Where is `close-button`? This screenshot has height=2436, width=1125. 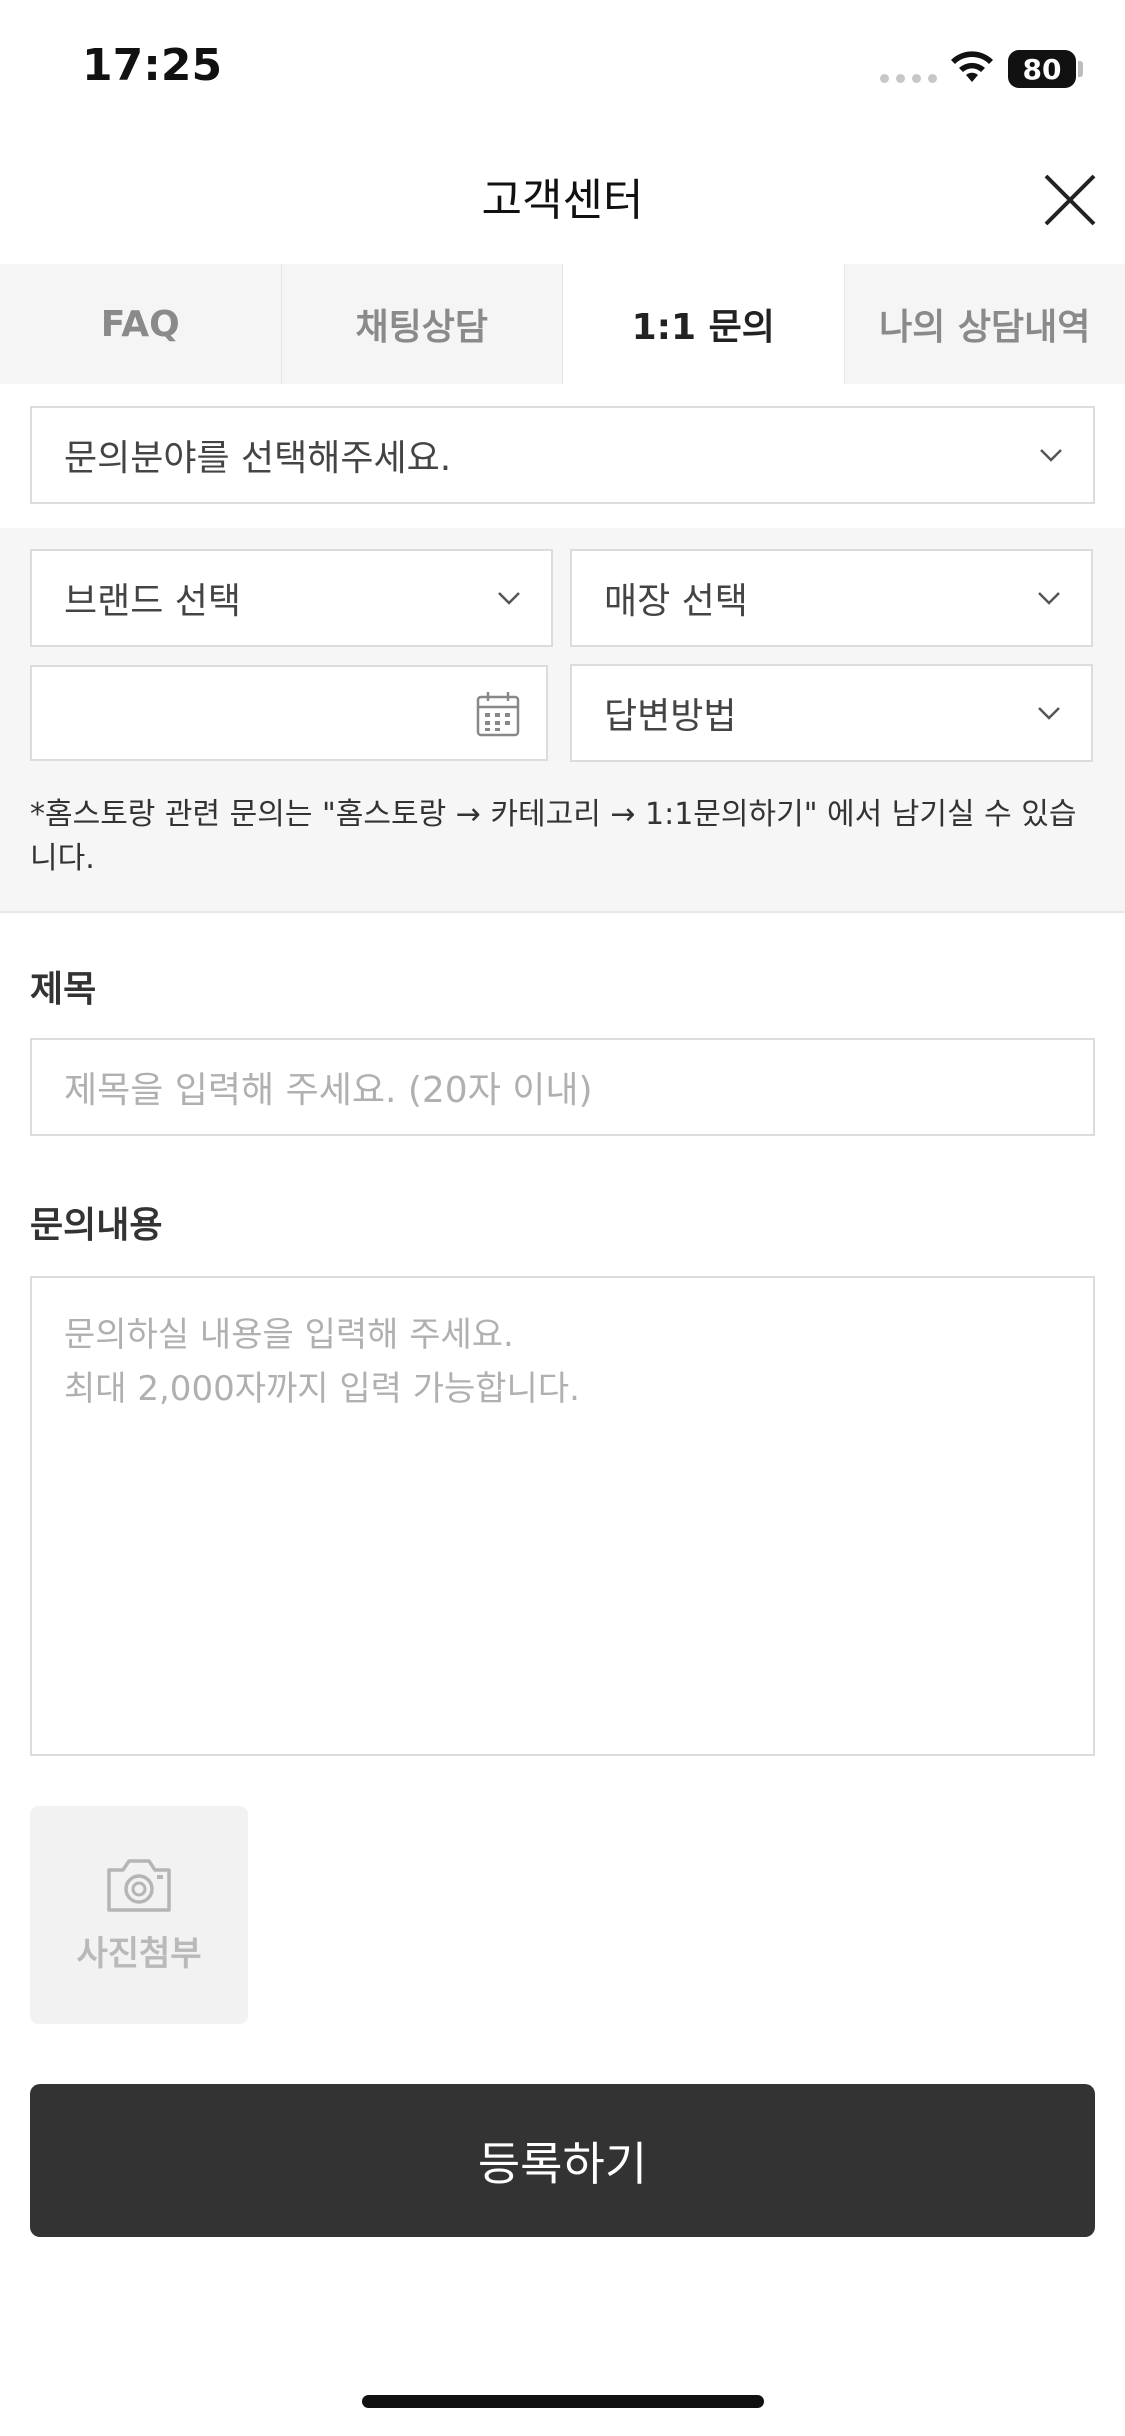
close-button is located at coordinates (1070, 200).